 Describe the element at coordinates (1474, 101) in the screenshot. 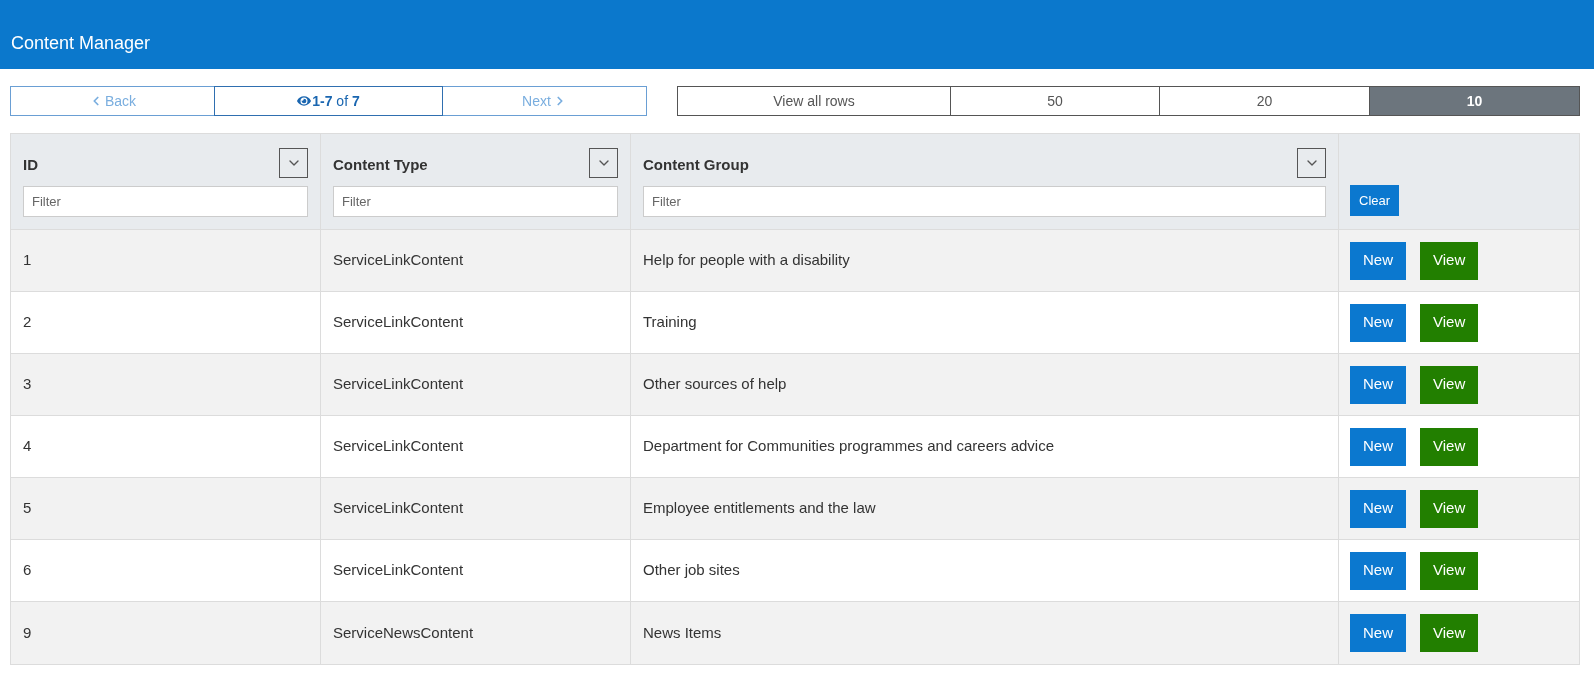

I see `page-size-option: 10` at that location.